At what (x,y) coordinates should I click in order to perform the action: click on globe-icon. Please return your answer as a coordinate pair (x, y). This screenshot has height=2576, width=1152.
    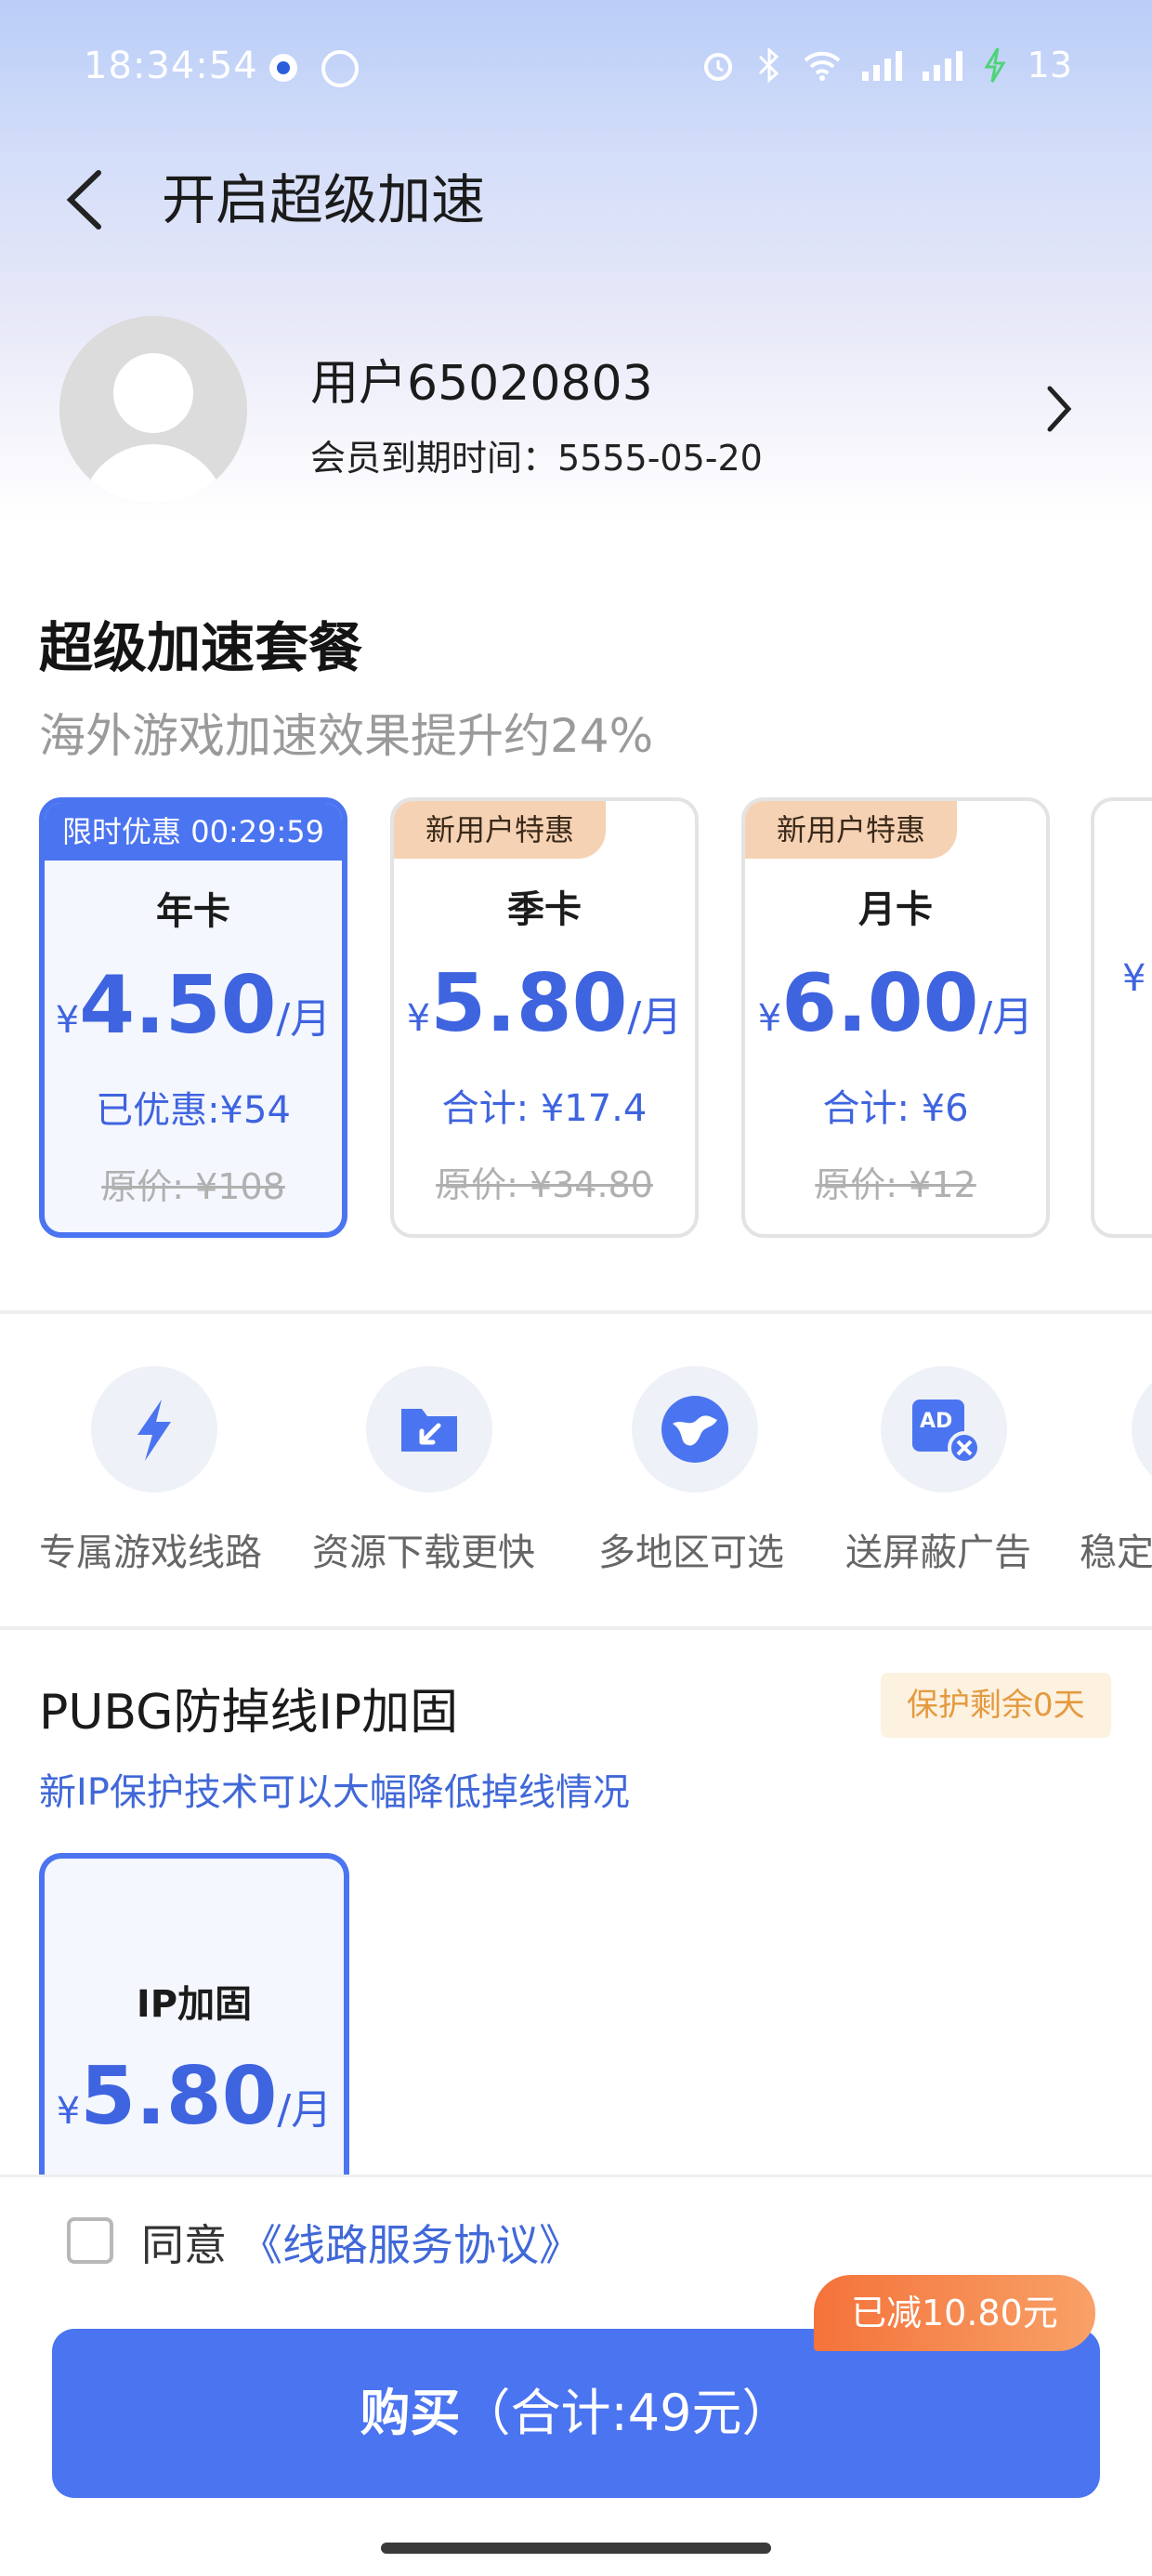
    Looking at the image, I should click on (695, 1429).